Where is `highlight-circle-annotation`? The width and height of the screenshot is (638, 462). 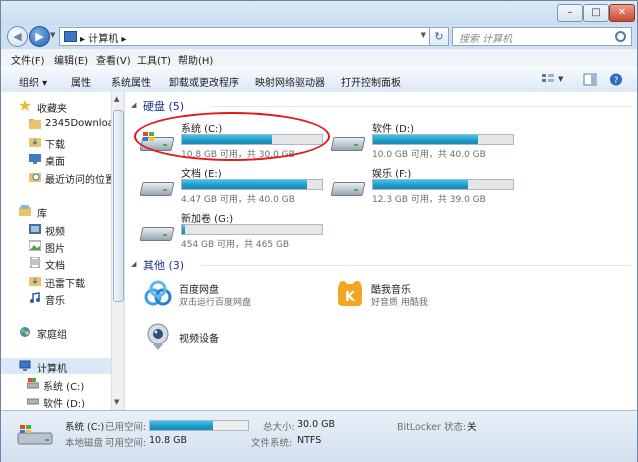 highlight-circle-annotation is located at coordinates (232, 136).